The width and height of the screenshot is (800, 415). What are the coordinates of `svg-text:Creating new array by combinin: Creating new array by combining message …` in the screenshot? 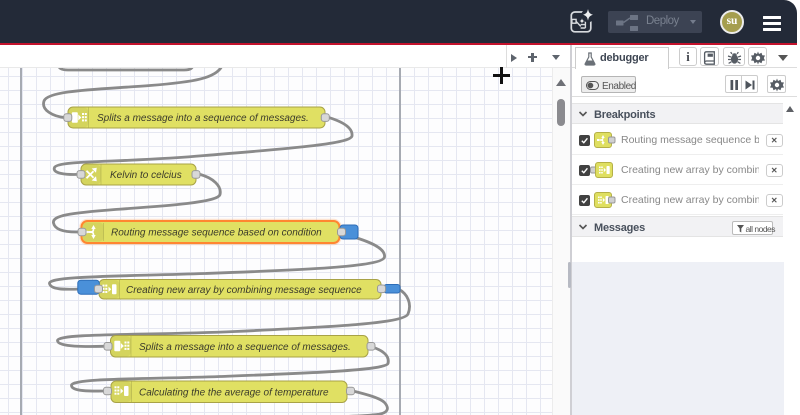 It's located at (244, 290).